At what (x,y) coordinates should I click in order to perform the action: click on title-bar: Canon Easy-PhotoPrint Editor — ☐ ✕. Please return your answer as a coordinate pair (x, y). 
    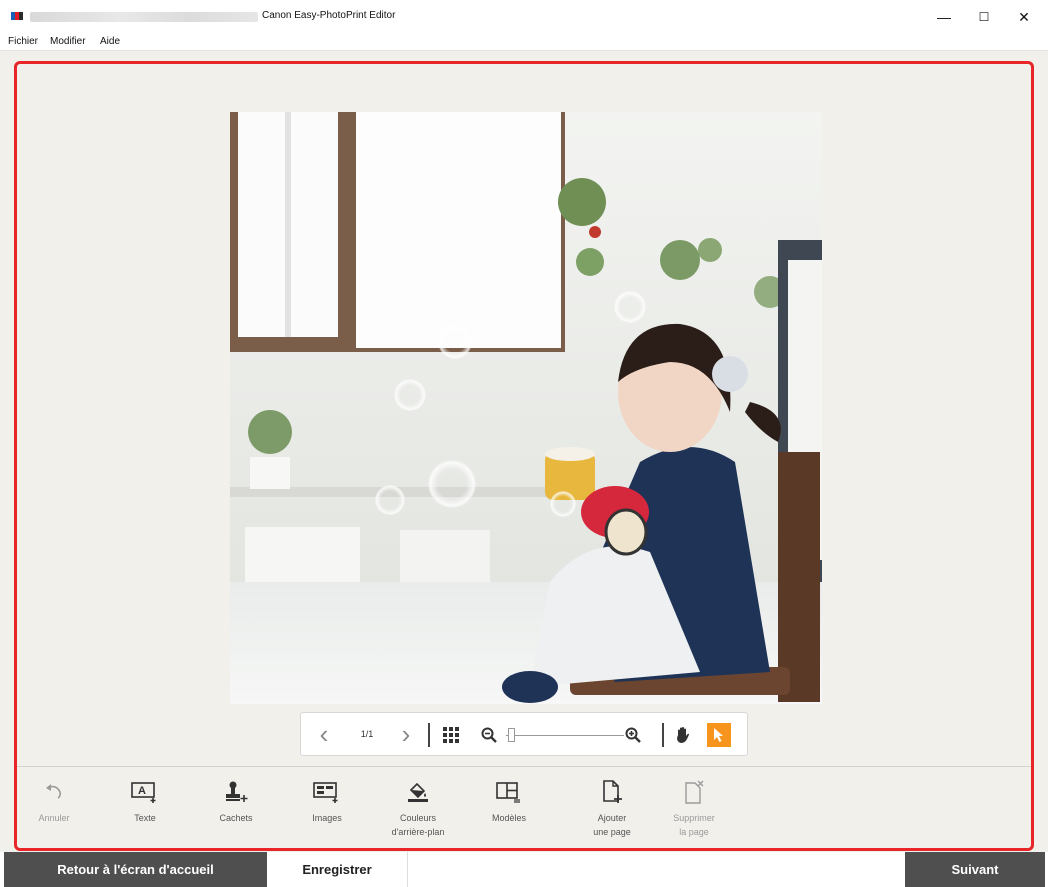
    Looking at the image, I should click on (524, 17).